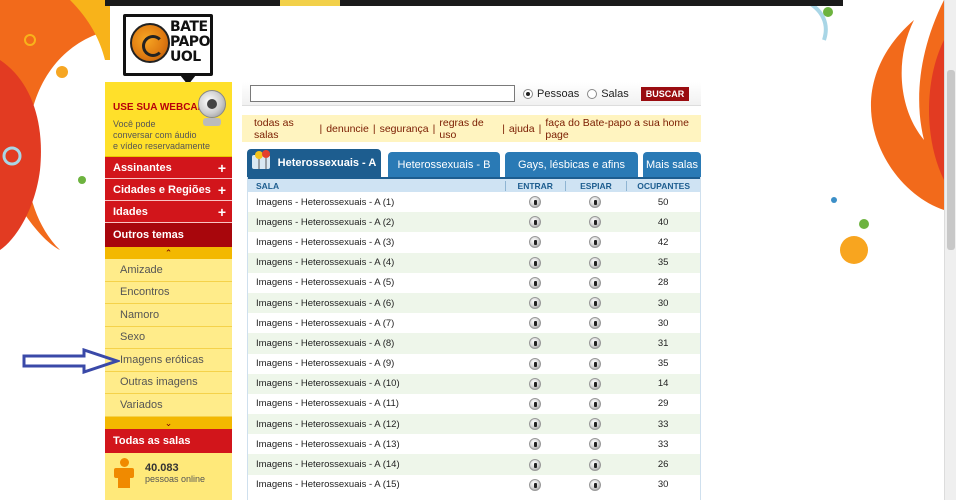  I want to click on chevron-up-icon: ⌃, so click(168, 253).